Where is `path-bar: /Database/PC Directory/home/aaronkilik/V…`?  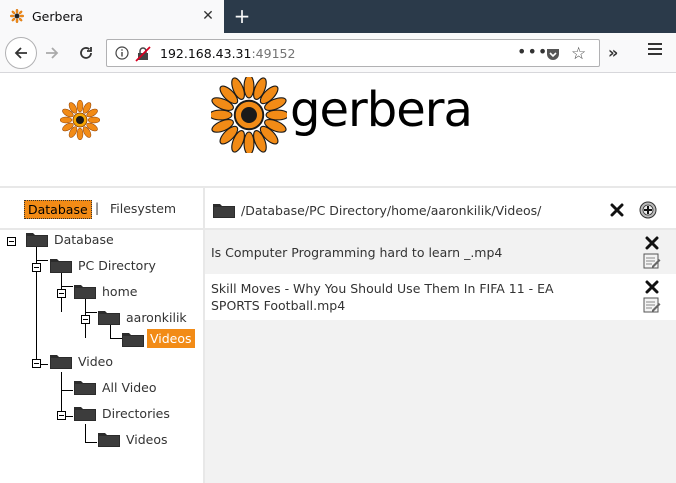
path-bar: /Database/PC Directory/home/aaronkilik/V… is located at coordinates (440, 208).